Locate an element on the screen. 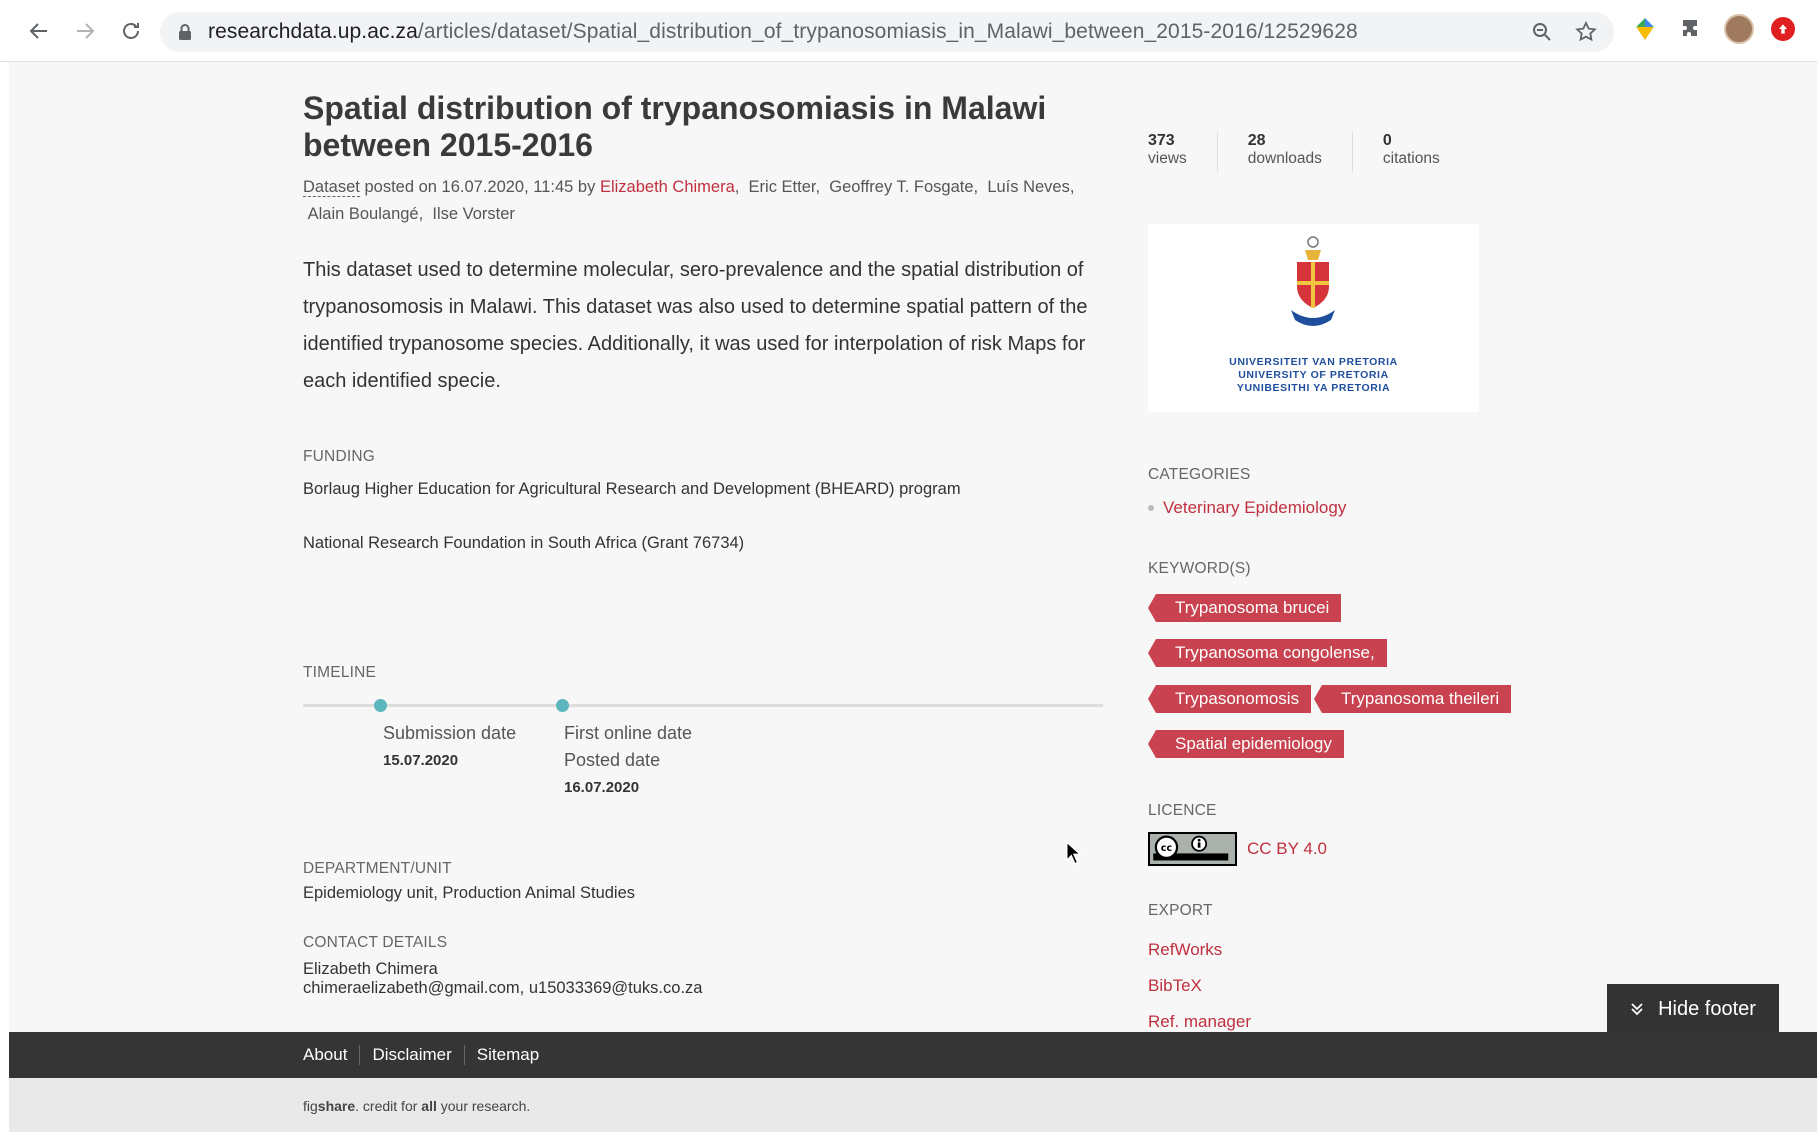 The width and height of the screenshot is (1817, 1132). keyword-tag: Trypanosoma theileri is located at coordinates (1412, 699).